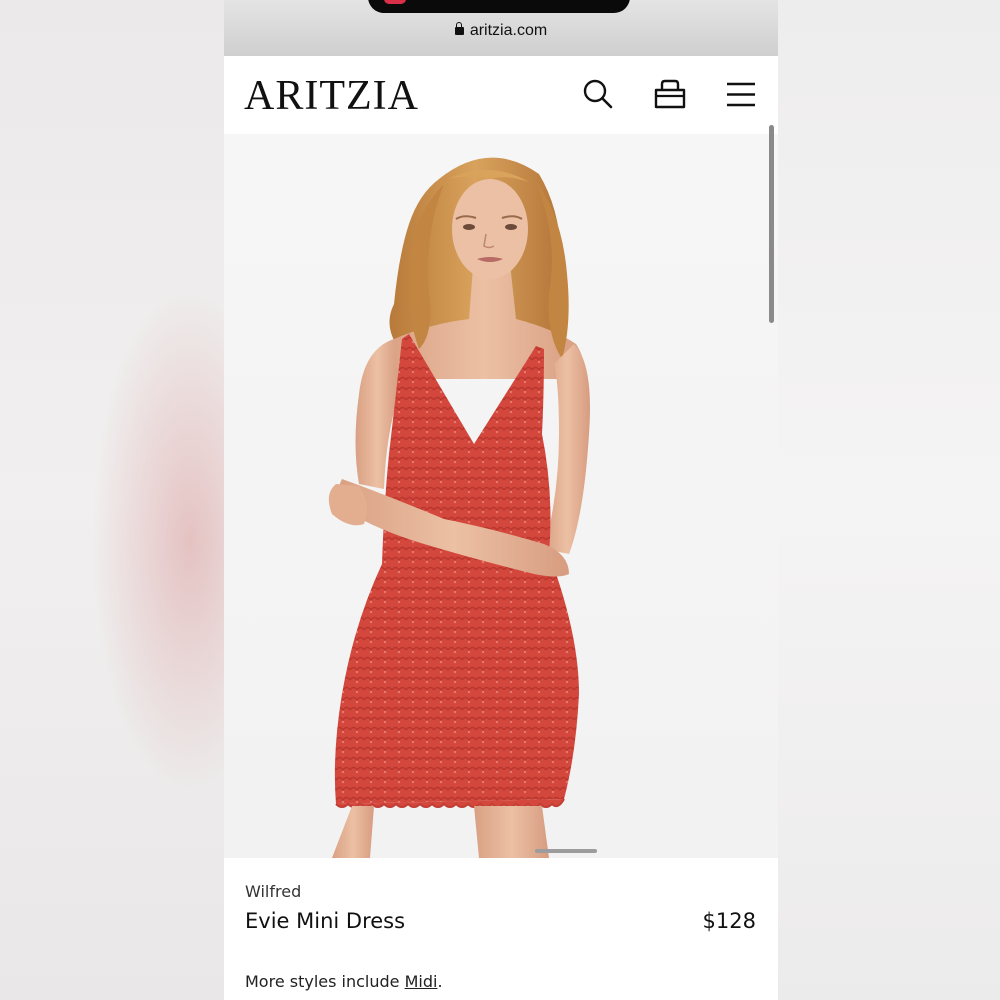 The image size is (1000, 1000). I want to click on recording-indicator, so click(395, 2).